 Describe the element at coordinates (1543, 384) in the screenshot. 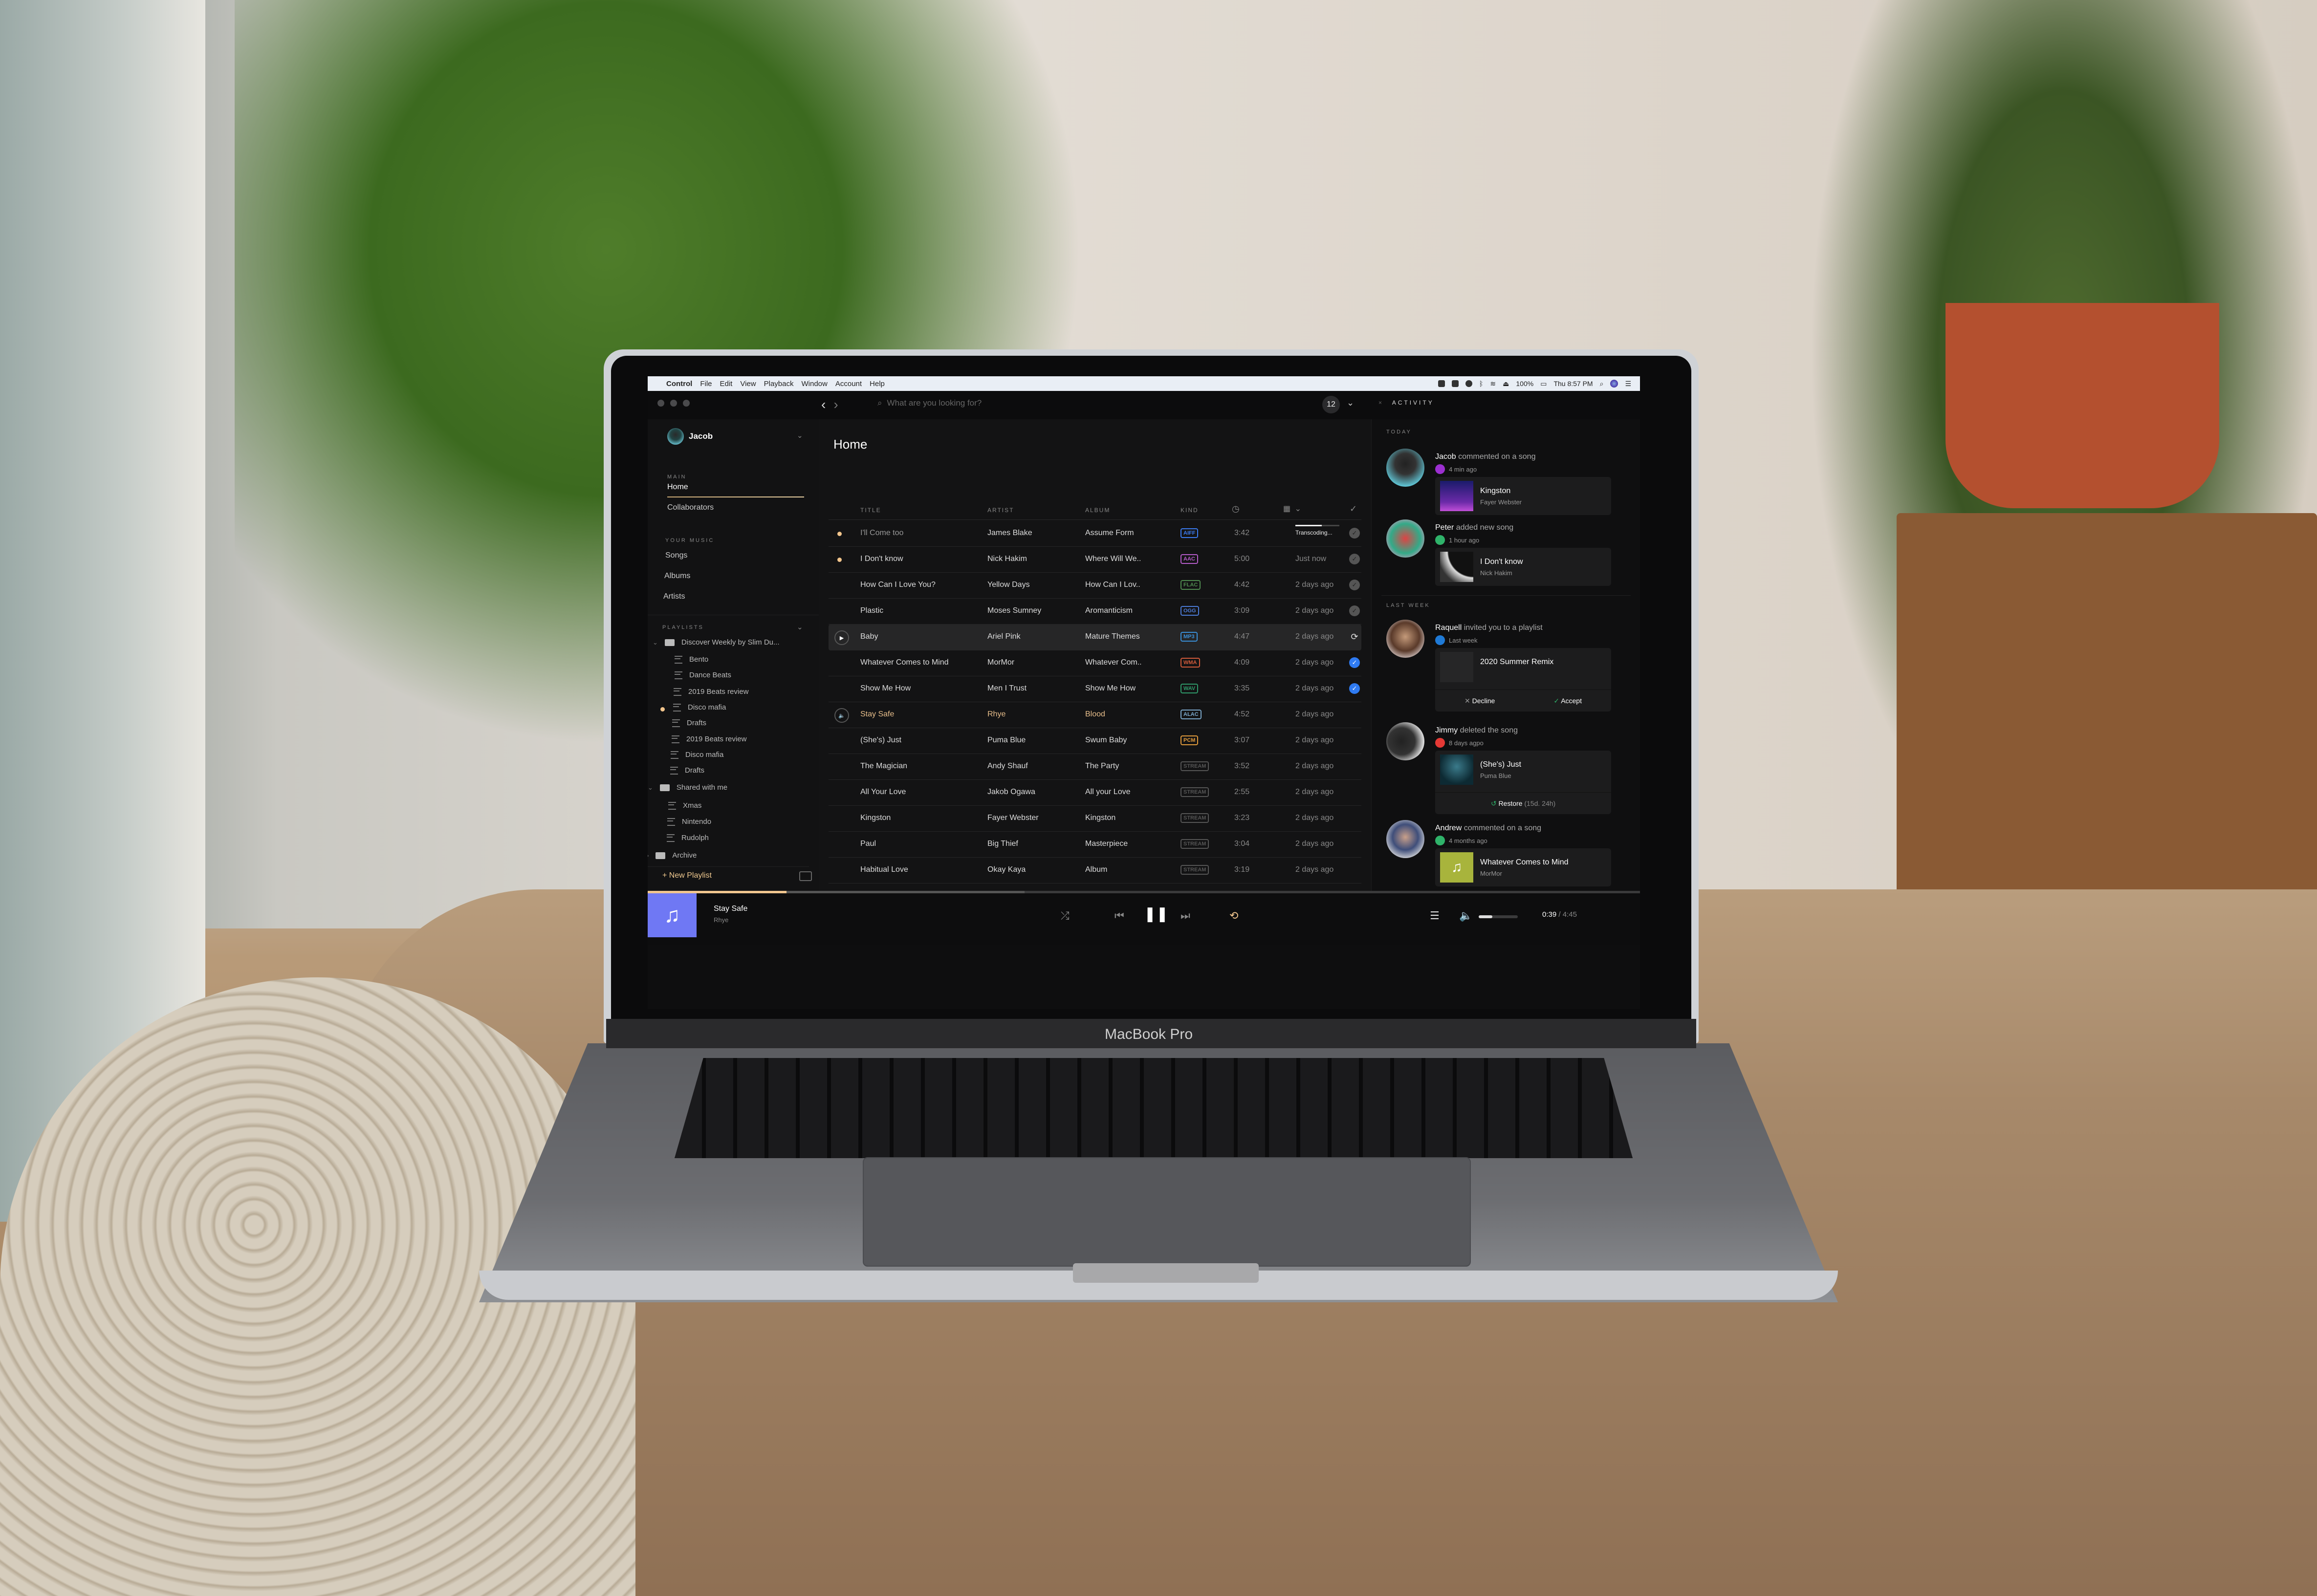

I see `battery-icon: ▭` at that location.